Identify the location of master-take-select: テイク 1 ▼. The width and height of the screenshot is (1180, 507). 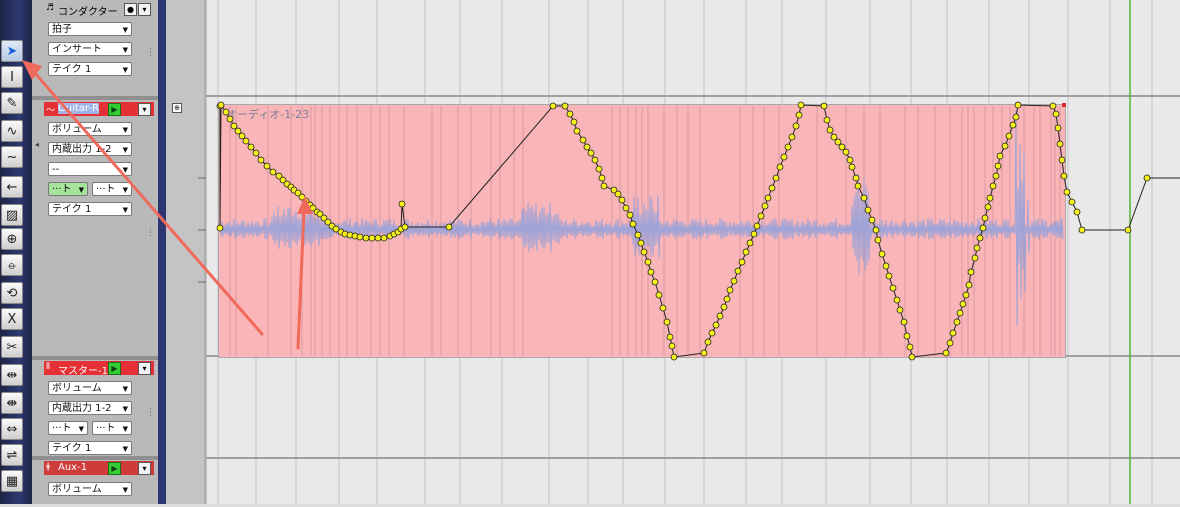
(90, 448).